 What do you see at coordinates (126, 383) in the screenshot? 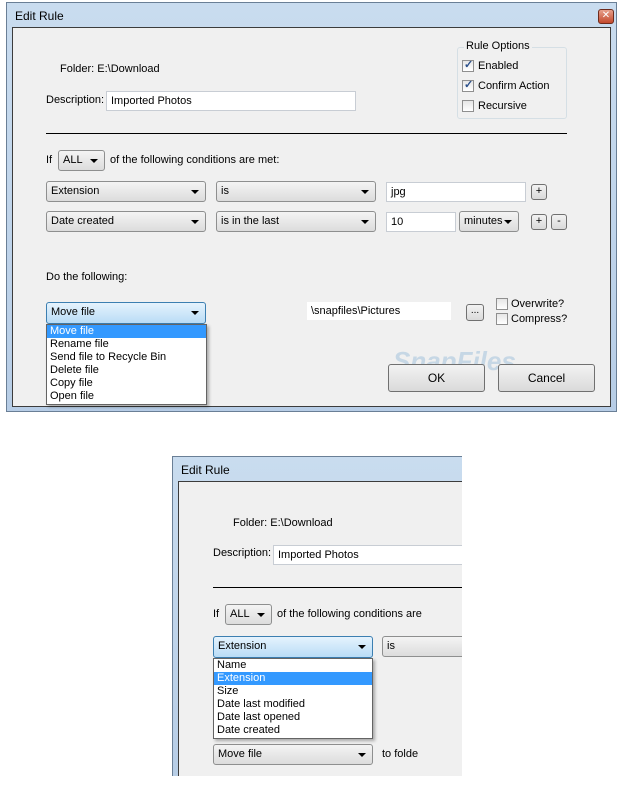
I see `action-option: Copy file` at bounding box center [126, 383].